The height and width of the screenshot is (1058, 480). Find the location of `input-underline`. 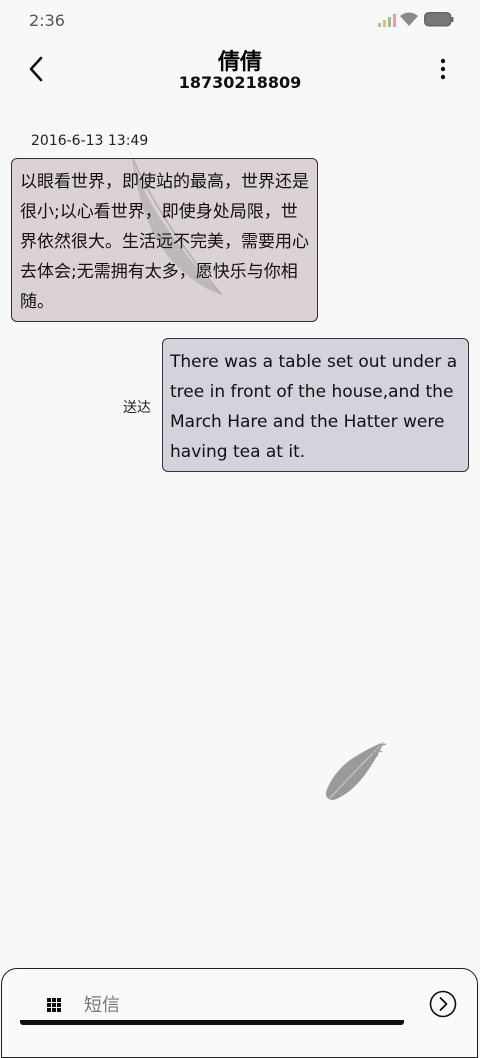

input-underline is located at coordinates (212, 1022).